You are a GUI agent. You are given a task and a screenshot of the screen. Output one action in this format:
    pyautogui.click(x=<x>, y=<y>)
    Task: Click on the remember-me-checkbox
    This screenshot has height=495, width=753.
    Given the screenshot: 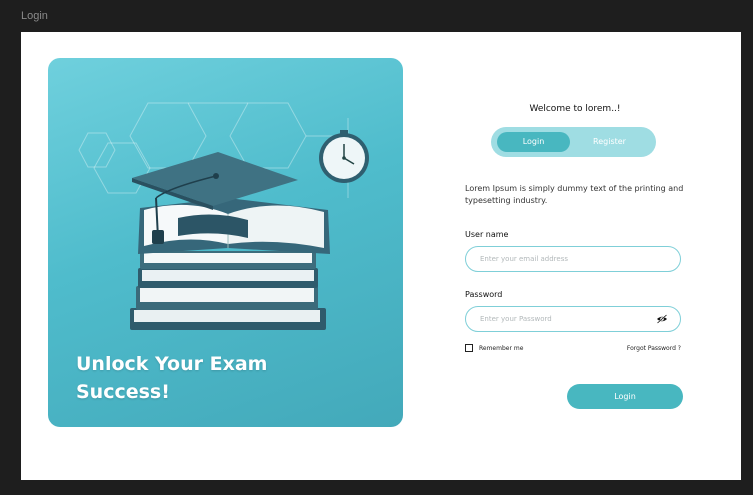 What is the action you would take?
    pyautogui.click(x=469, y=348)
    